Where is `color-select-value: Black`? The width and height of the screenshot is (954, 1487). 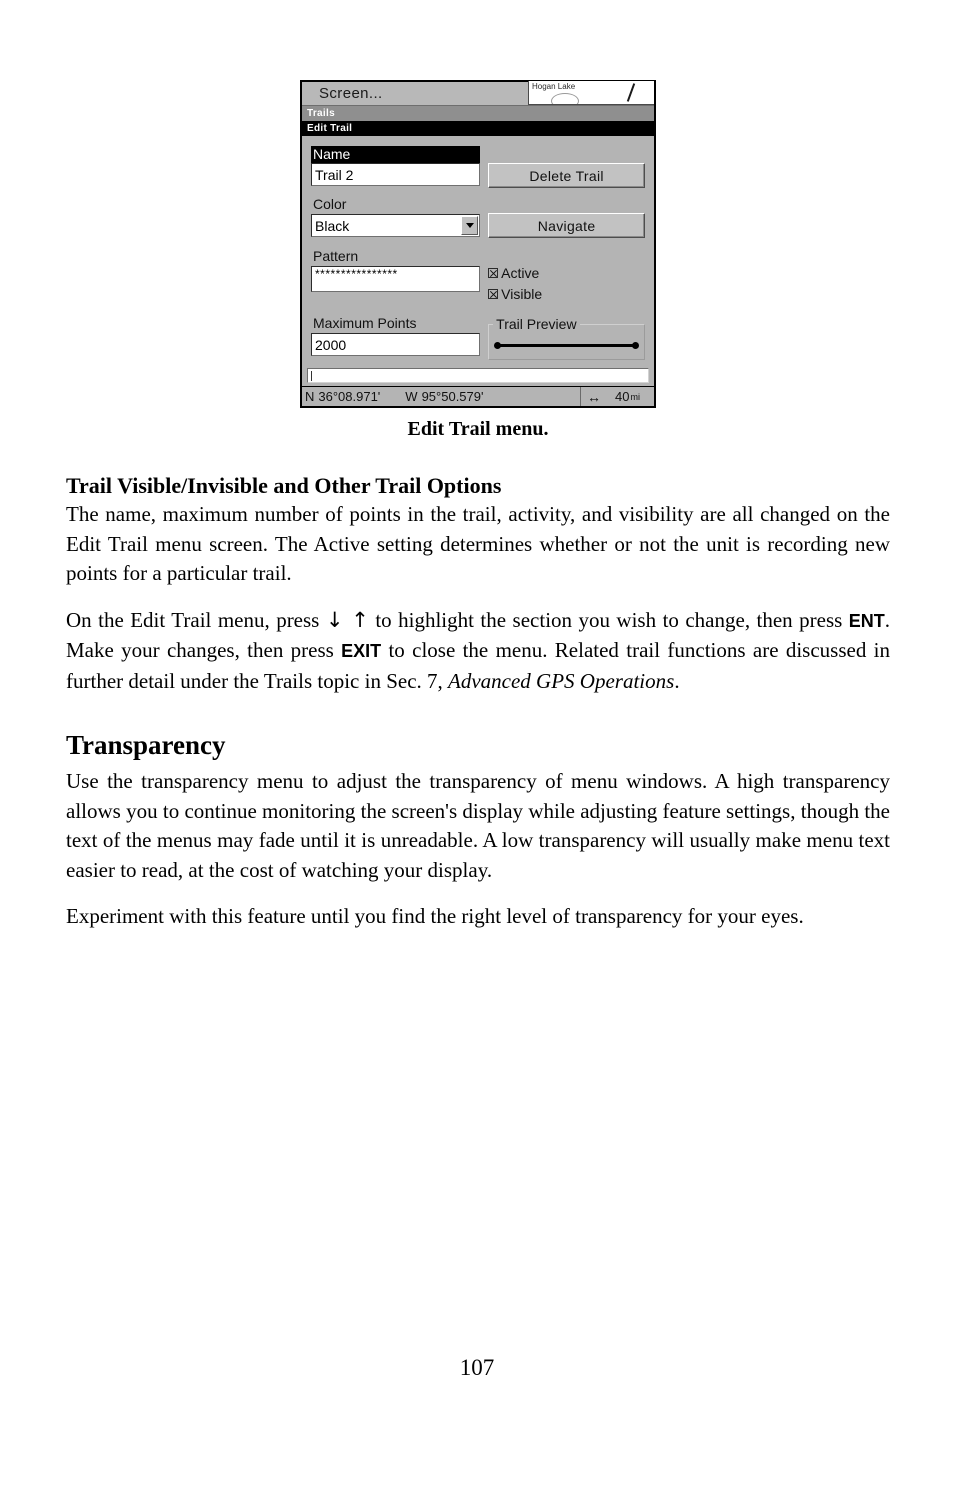 color-select-value: Black is located at coordinates (332, 225).